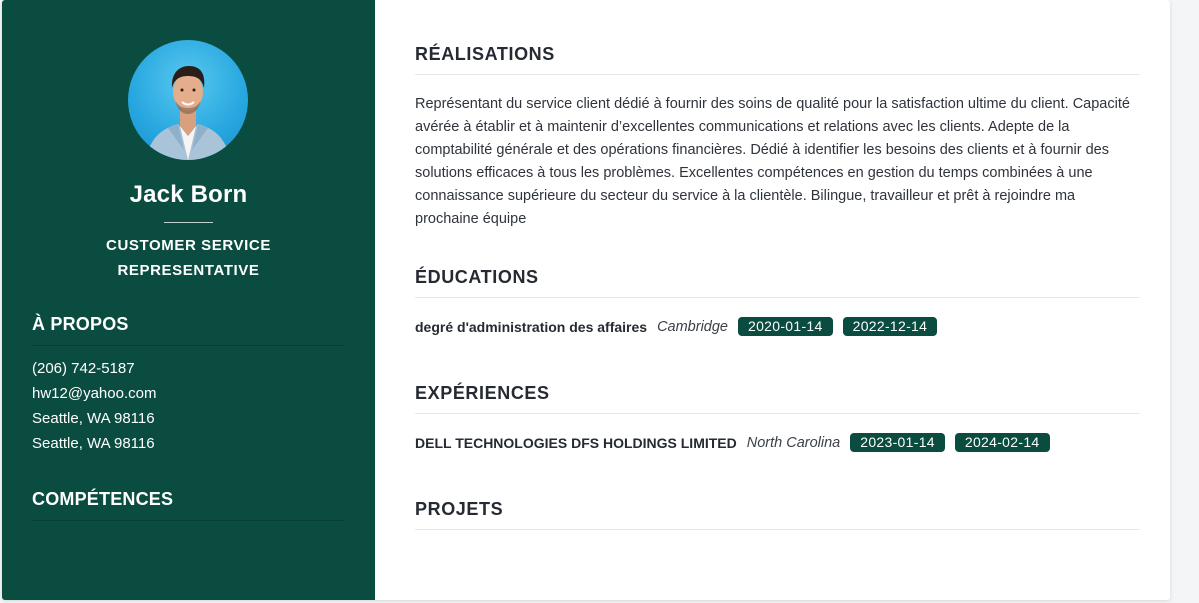 The width and height of the screenshot is (1199, 603). Describe the element at coordinates (188, 258) in the screenshot. I see `profile-role: CUSTOMER SERVICE REPRESENTATIVE` at that location.